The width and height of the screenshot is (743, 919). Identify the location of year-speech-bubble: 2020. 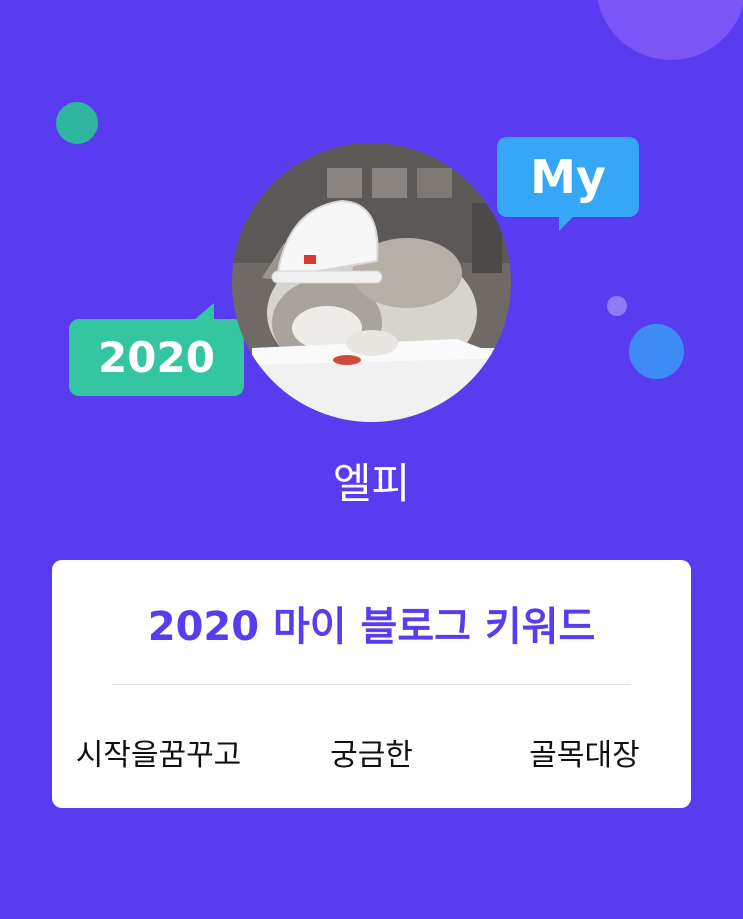
(156, 349).